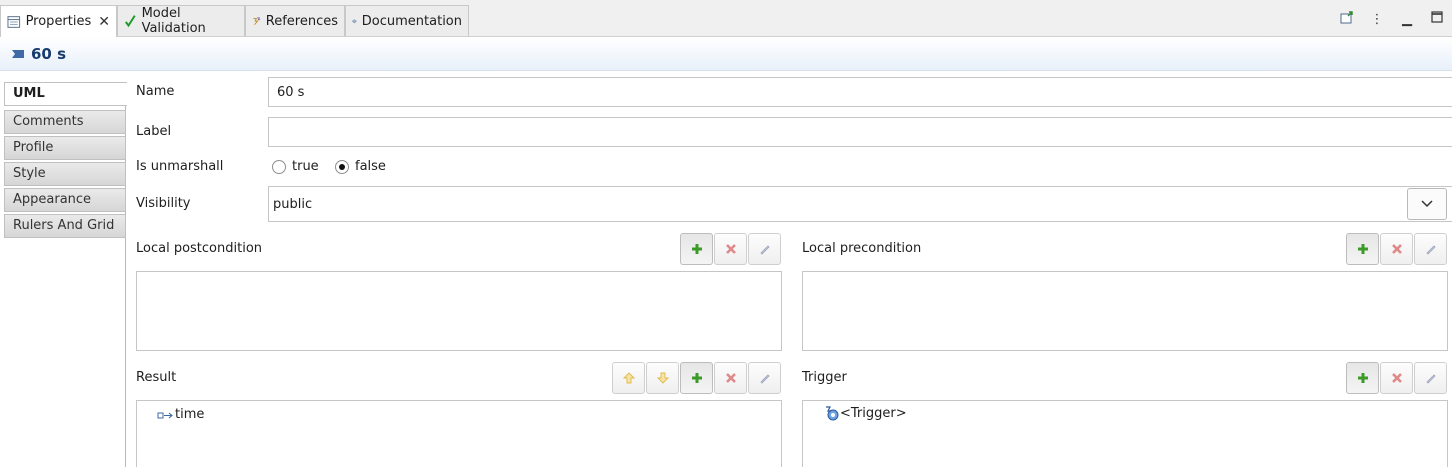 The width and height of the screenshot is (1452, 467). Describe the element at coordinates (1437, 19) in the screenshot. I see `maximize-icon` at that location.